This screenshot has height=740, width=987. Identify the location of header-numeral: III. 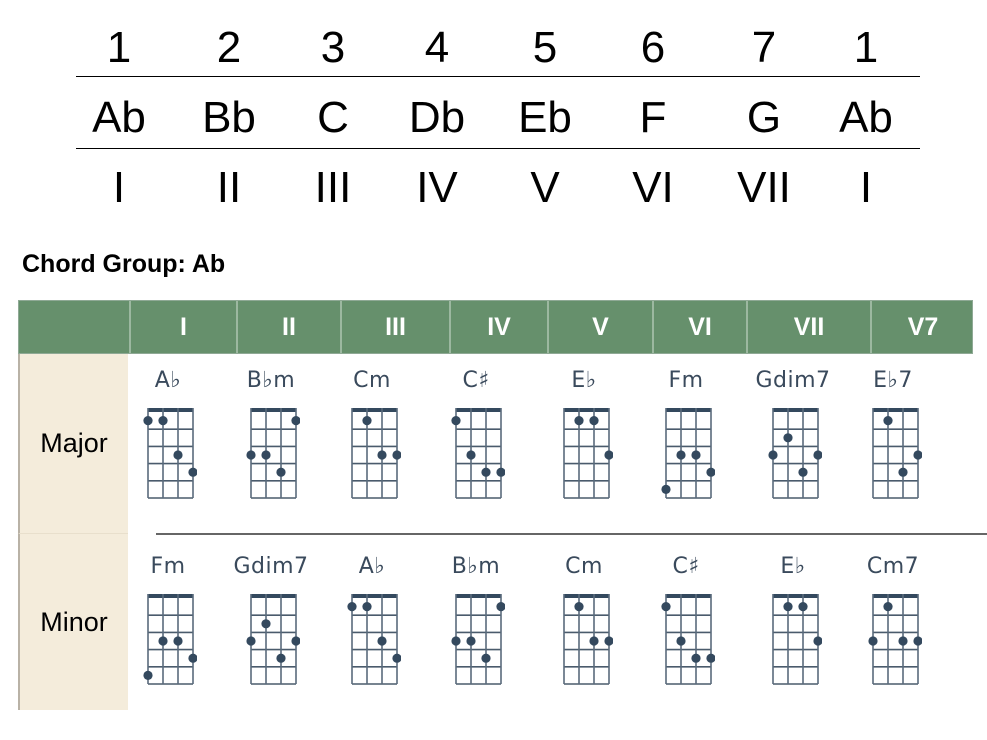
(394, 327).